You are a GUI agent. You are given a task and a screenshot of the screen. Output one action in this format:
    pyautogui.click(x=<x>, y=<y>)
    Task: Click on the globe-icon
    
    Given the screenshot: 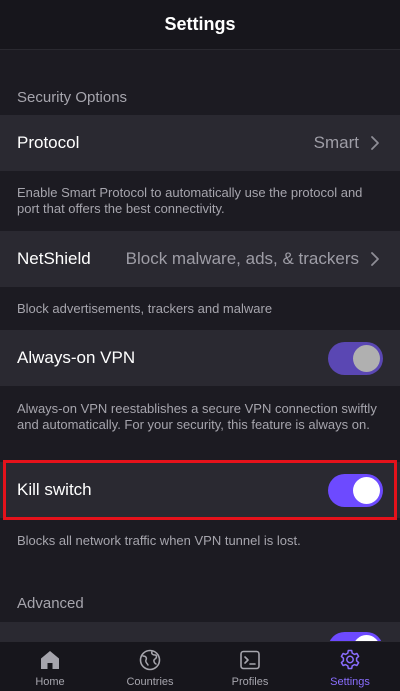 What is the action you would take?
    pyautogui.click(x=150, y=660)
    